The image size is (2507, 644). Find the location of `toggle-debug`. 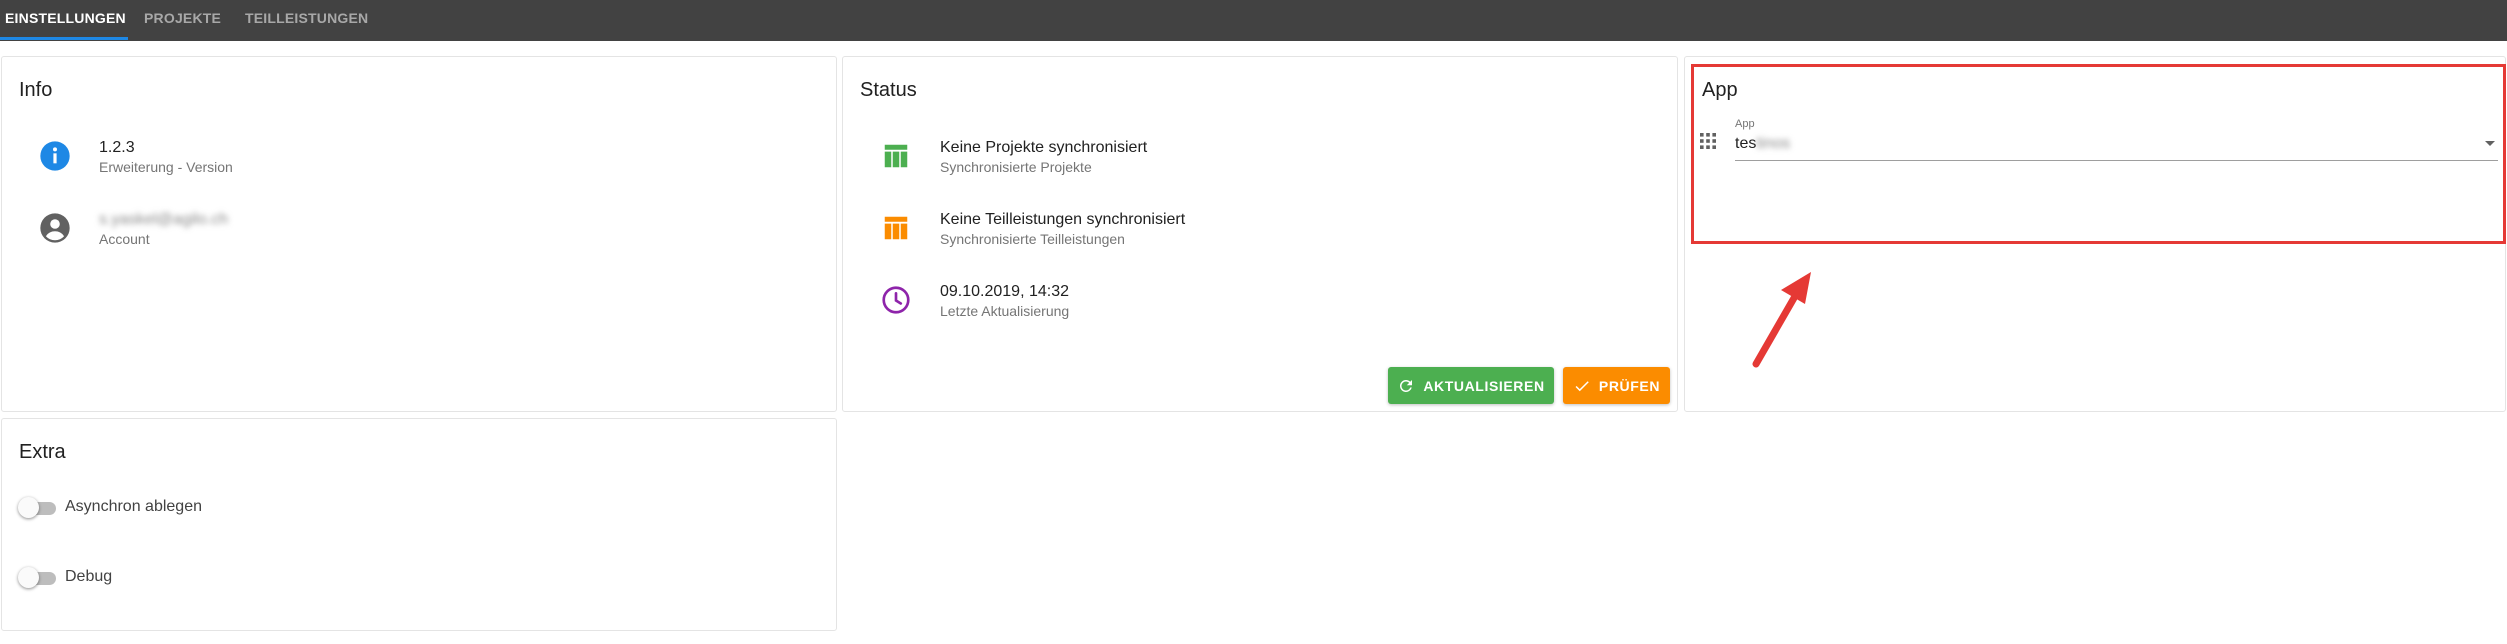

toggle-debug is located at coordinates (38, 577).